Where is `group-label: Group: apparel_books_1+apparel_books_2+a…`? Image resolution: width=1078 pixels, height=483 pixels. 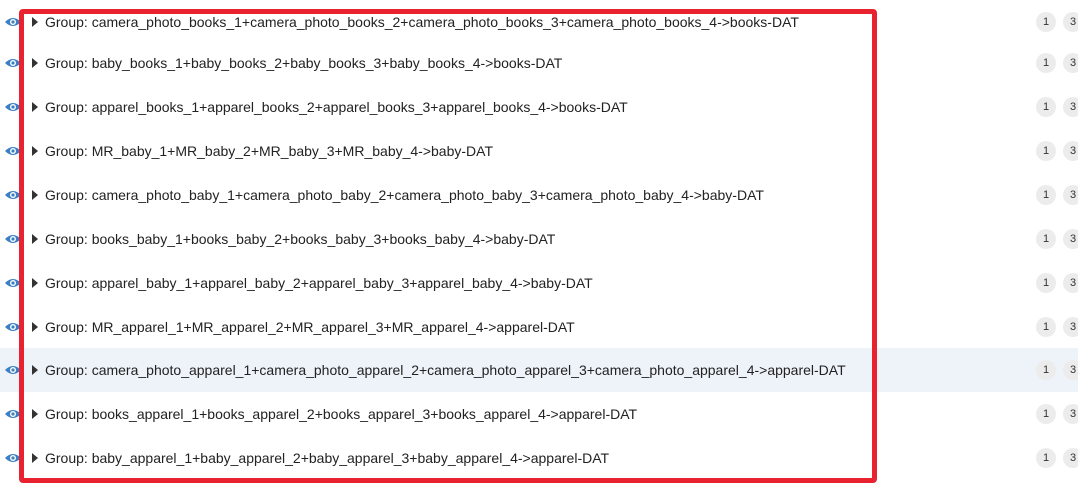
group-label: Group: apparel_books_1+apparel_books_2+a… is located at coordinates (336, 107).